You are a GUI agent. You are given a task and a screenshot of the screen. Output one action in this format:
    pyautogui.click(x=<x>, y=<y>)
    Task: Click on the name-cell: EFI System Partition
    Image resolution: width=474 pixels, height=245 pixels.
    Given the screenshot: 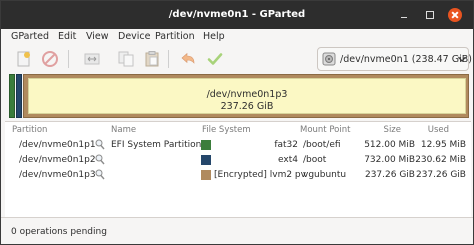 What is the action you would take?
    pyautogui.click(x=156, y=145)
    